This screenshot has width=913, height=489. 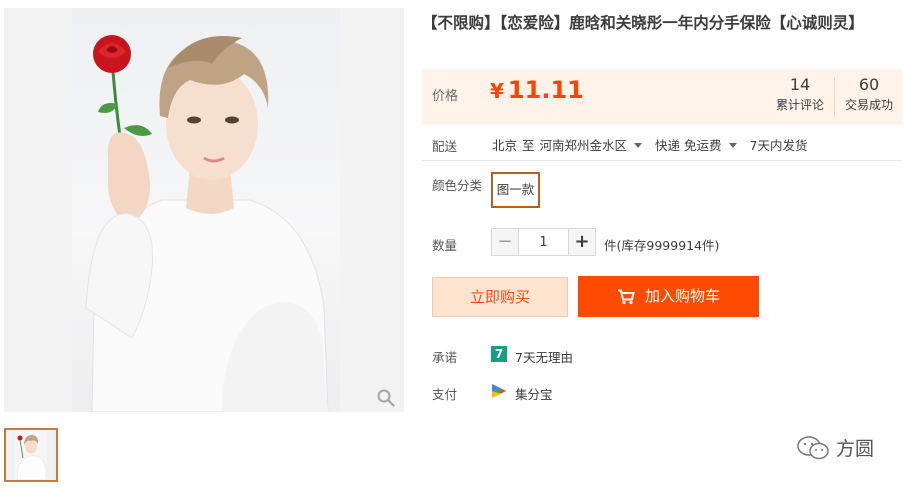 What do you see at coordinates (813, 447) in the screenshot?
I see `wechat-icon` at bounding box center [813, 447].